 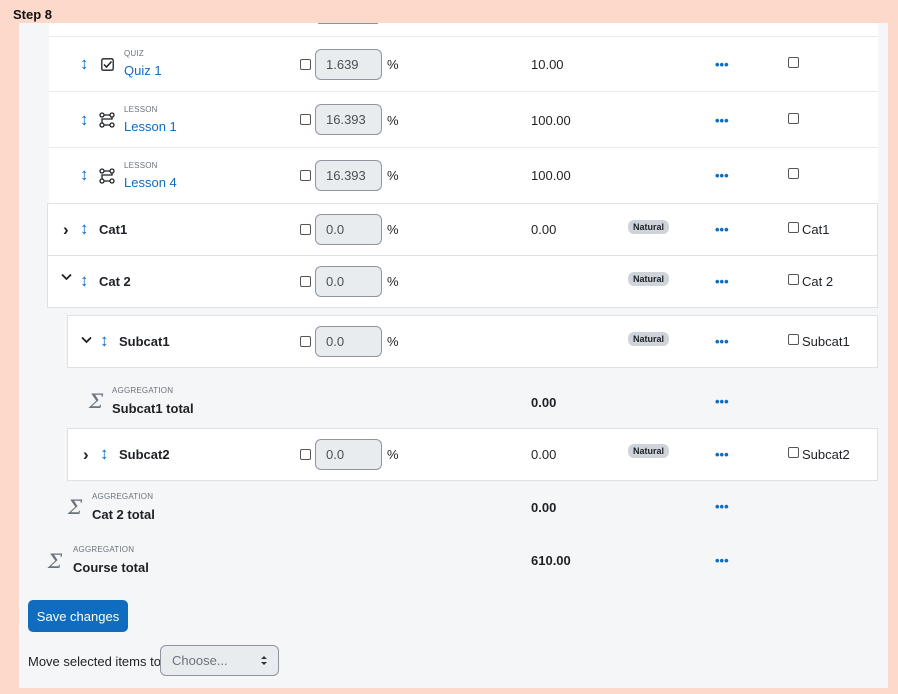 What do you see at coordinates (826, 341) in the screenshot?
I see `select-checkbox-label: Subcat1` at bounding box center [826, 341].